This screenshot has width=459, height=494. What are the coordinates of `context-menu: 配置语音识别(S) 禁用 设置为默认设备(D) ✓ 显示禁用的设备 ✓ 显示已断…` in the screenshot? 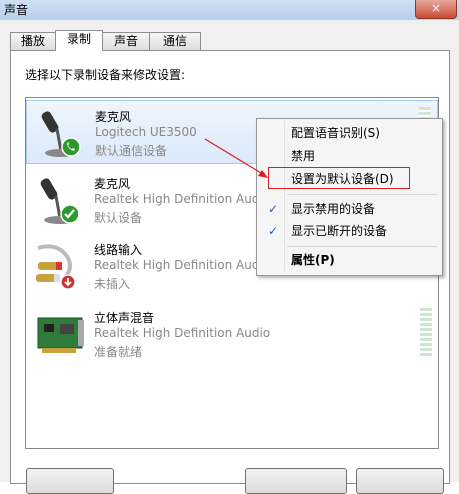 It's located at (349, 197).